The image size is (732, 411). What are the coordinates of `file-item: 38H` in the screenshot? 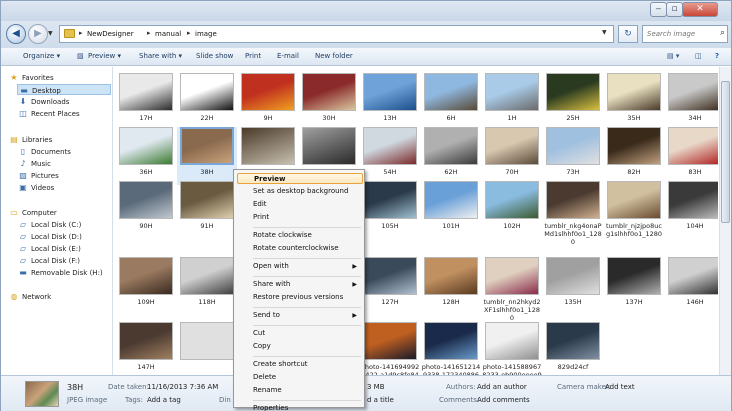 It's located at (207, 156).